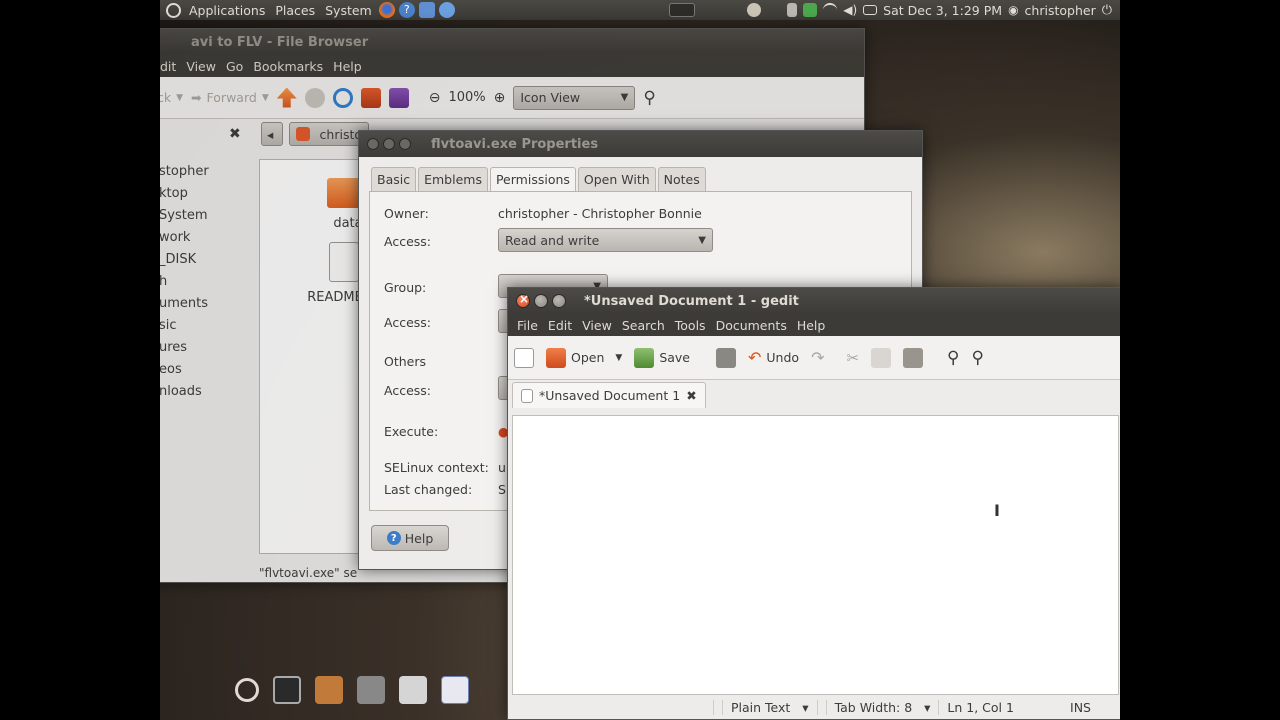 This screenshot has width=1280, height=720. I want to click on menu-documents: Documents, so click(751, 325).